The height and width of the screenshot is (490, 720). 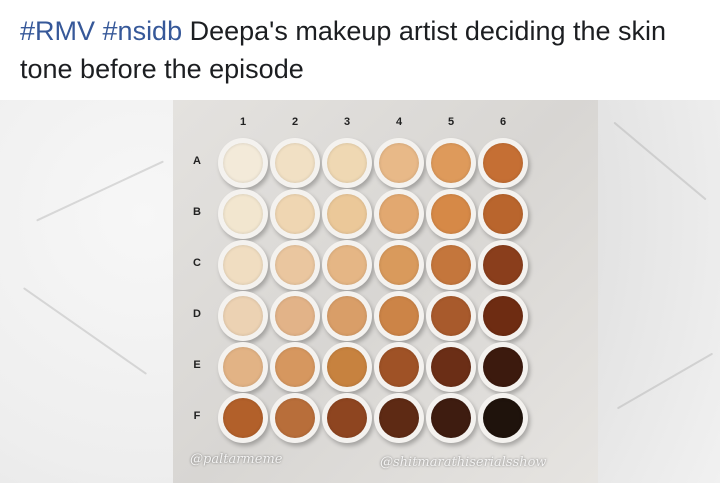 I want to click on swatch-F4, so click(x=399, y=418).